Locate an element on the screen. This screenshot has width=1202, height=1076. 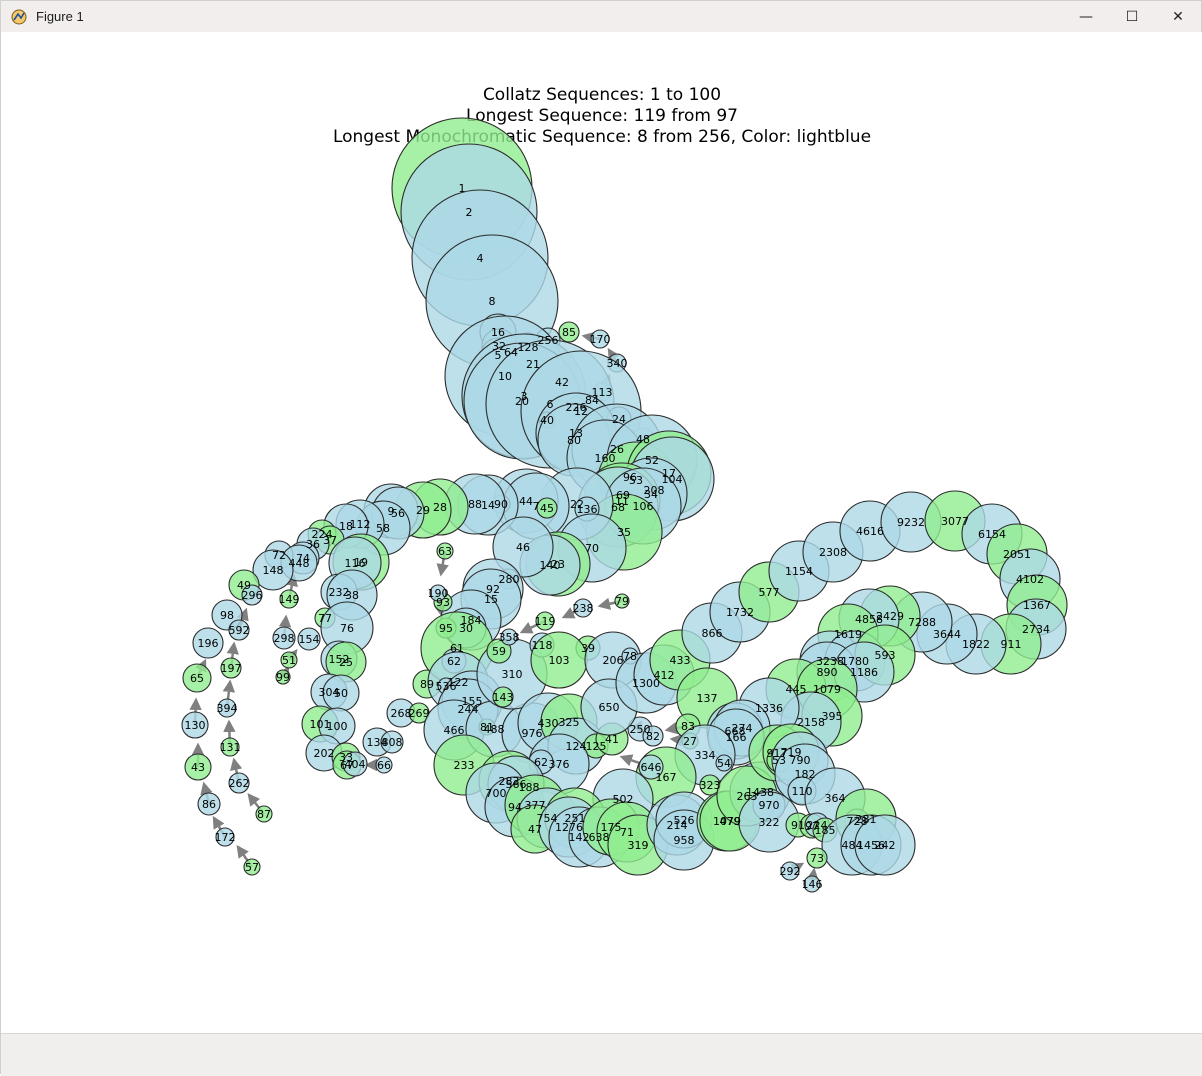
node-label-2158: 2158 is located at coordinates (811, 722).